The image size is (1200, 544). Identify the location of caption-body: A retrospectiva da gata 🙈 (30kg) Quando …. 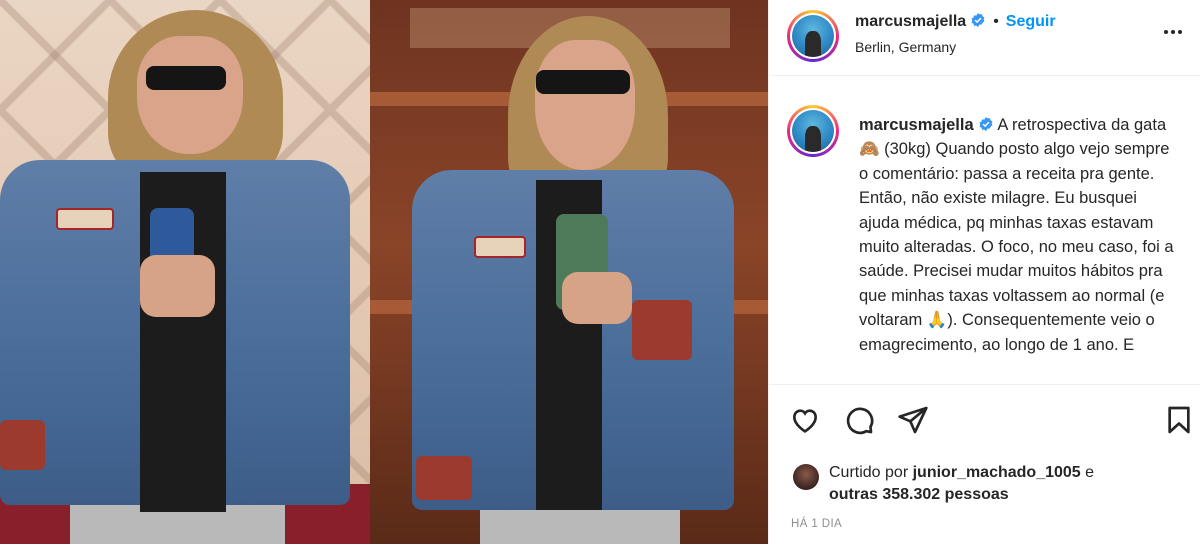
(1016, 235).